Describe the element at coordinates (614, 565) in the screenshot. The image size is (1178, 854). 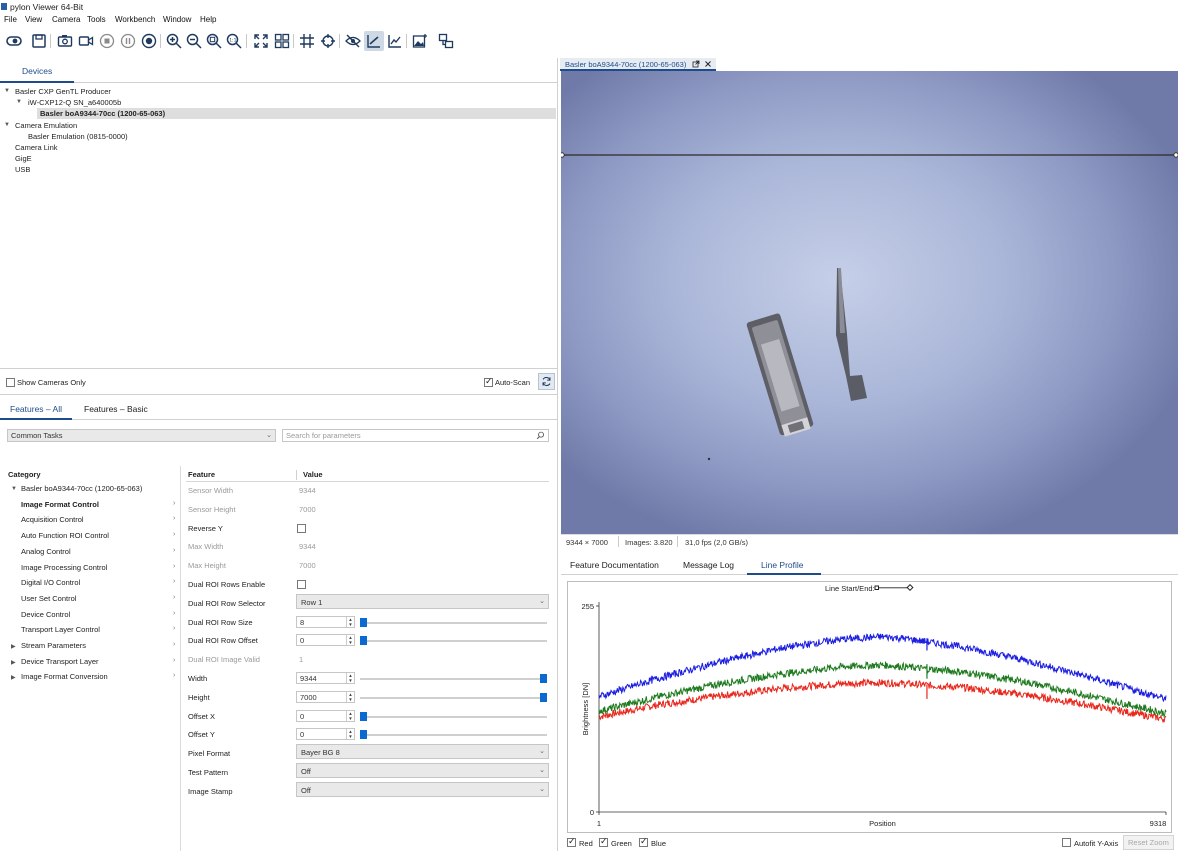
I see `tab-feature-documentation: Feature Documentation` at that location.